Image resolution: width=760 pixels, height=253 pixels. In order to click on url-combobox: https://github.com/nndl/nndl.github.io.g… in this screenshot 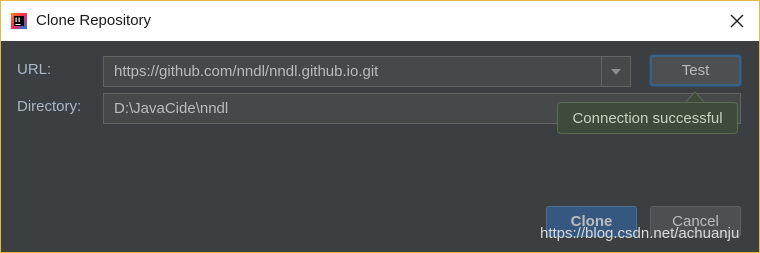, I will do `click(367, 71)`.